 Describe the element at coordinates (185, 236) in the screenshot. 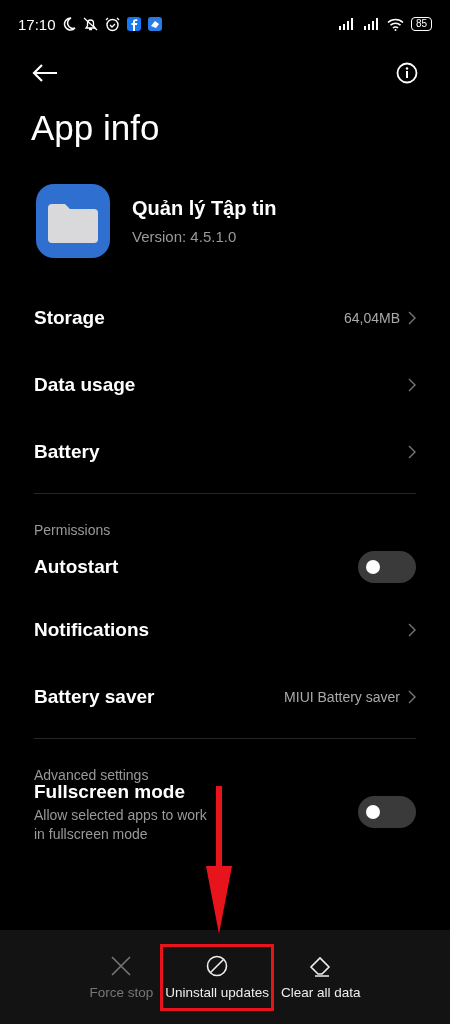

I see `app-version: Version: 4.5.1.0` at that location.